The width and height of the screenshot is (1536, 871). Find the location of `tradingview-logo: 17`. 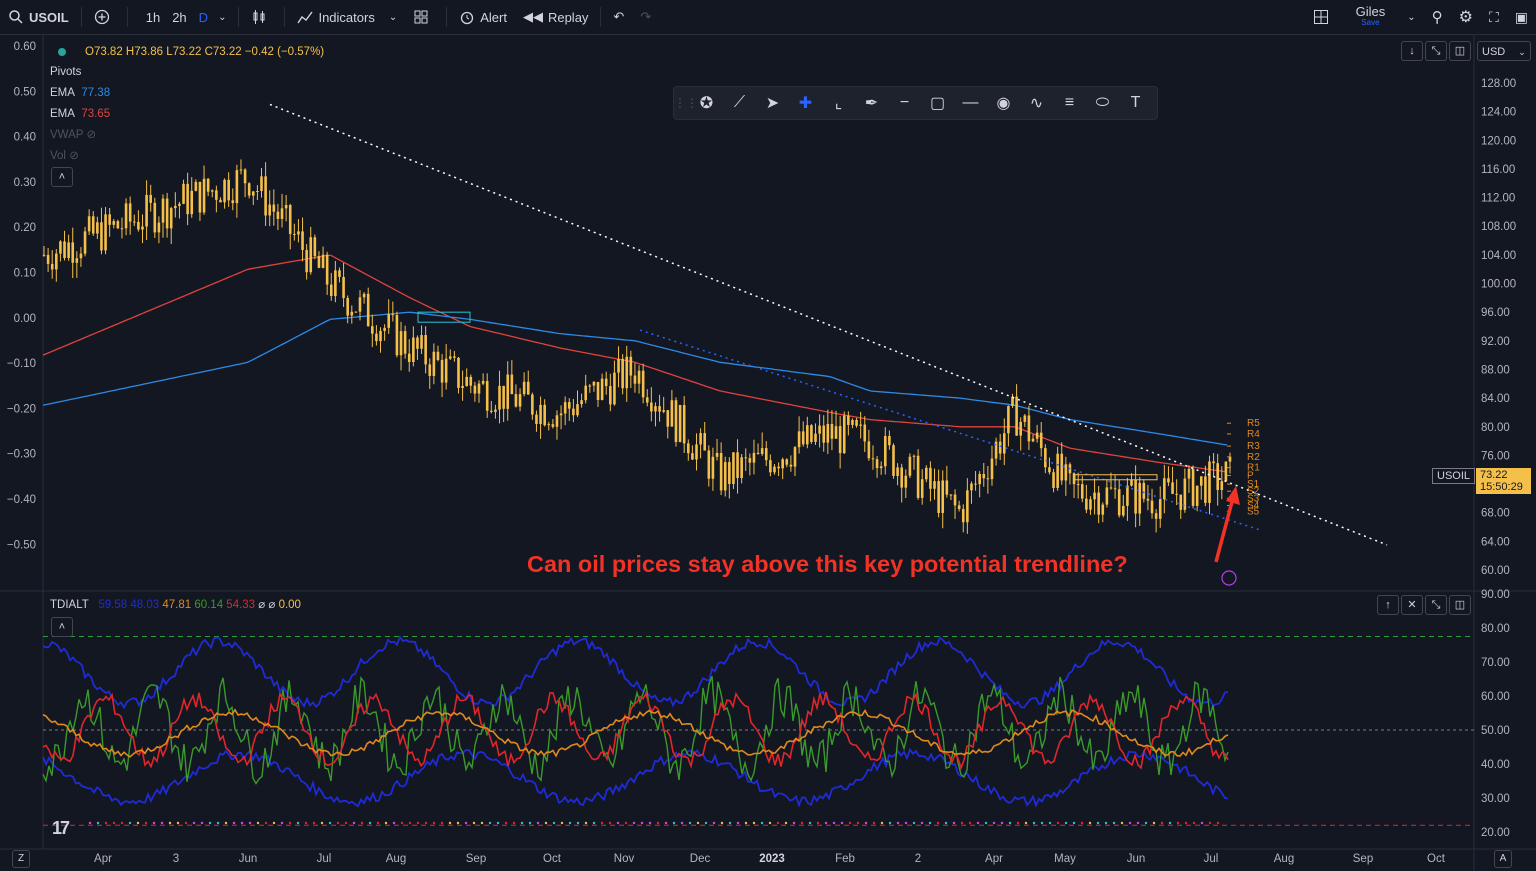

tradingview-logo: 17 is located at coordinates (61, 828).